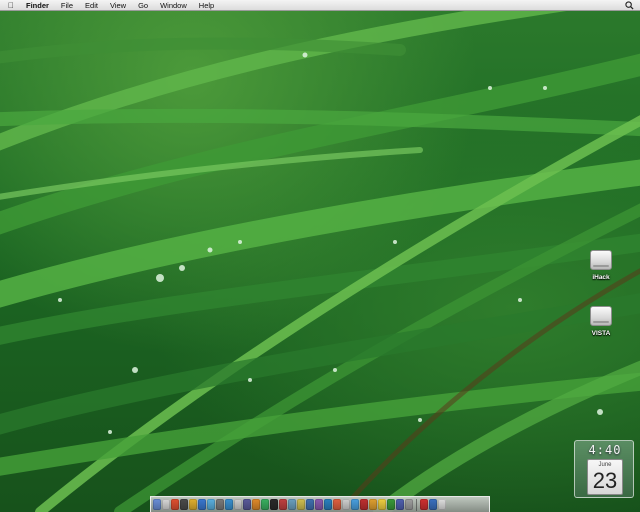 Image resolution: width=640 pixels, height=512 pixels. I want to click on dock-separator, so click(416, 504).